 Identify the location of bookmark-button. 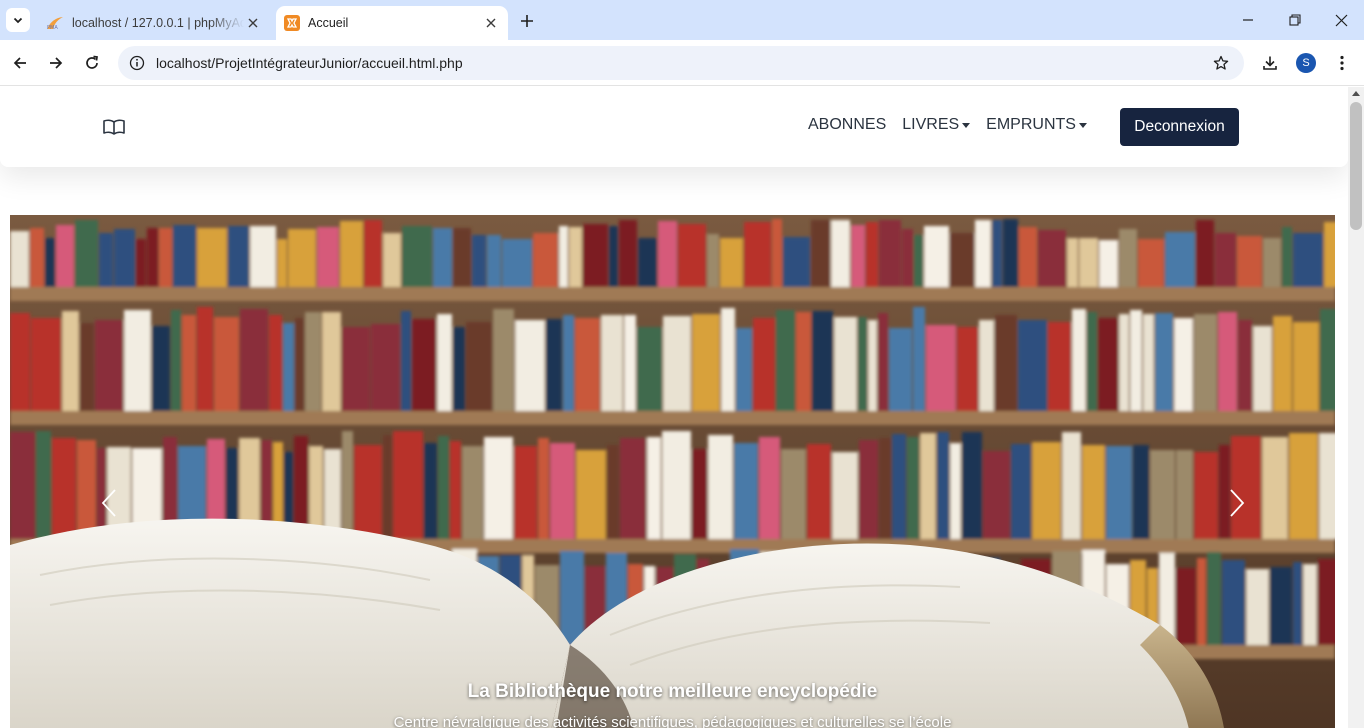
(1221, 63).